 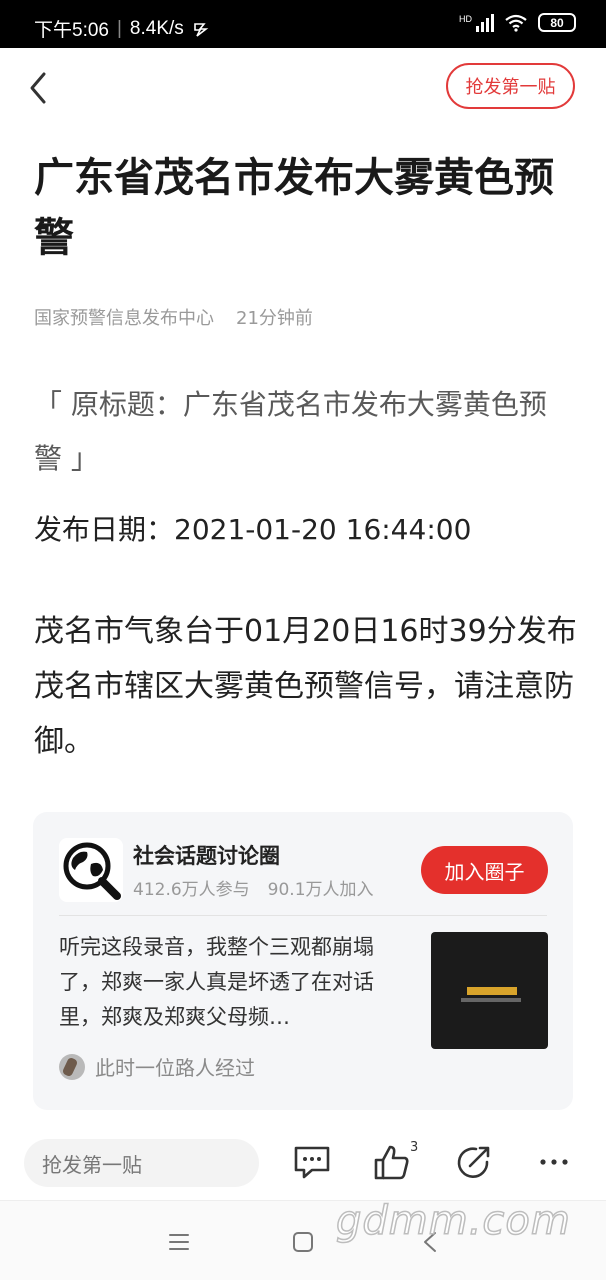 I want to click on circle-name: 社会话题讨论圈, so click(x=206, y=856).